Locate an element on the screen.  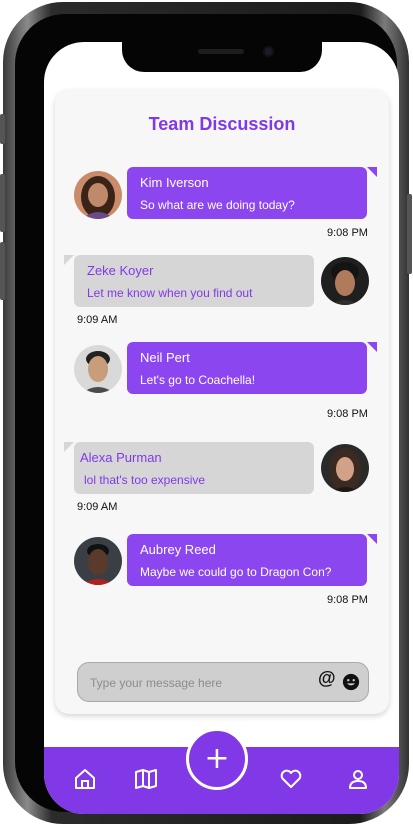
avatar-kim-iverson-photo is located at coordinates (98, 195).